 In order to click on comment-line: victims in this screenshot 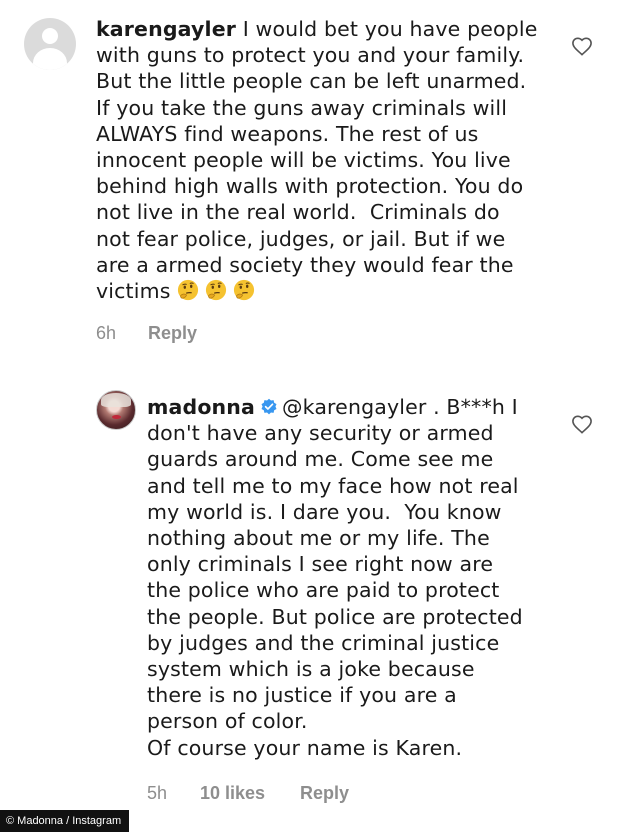, I will do `click(133, 291)`.